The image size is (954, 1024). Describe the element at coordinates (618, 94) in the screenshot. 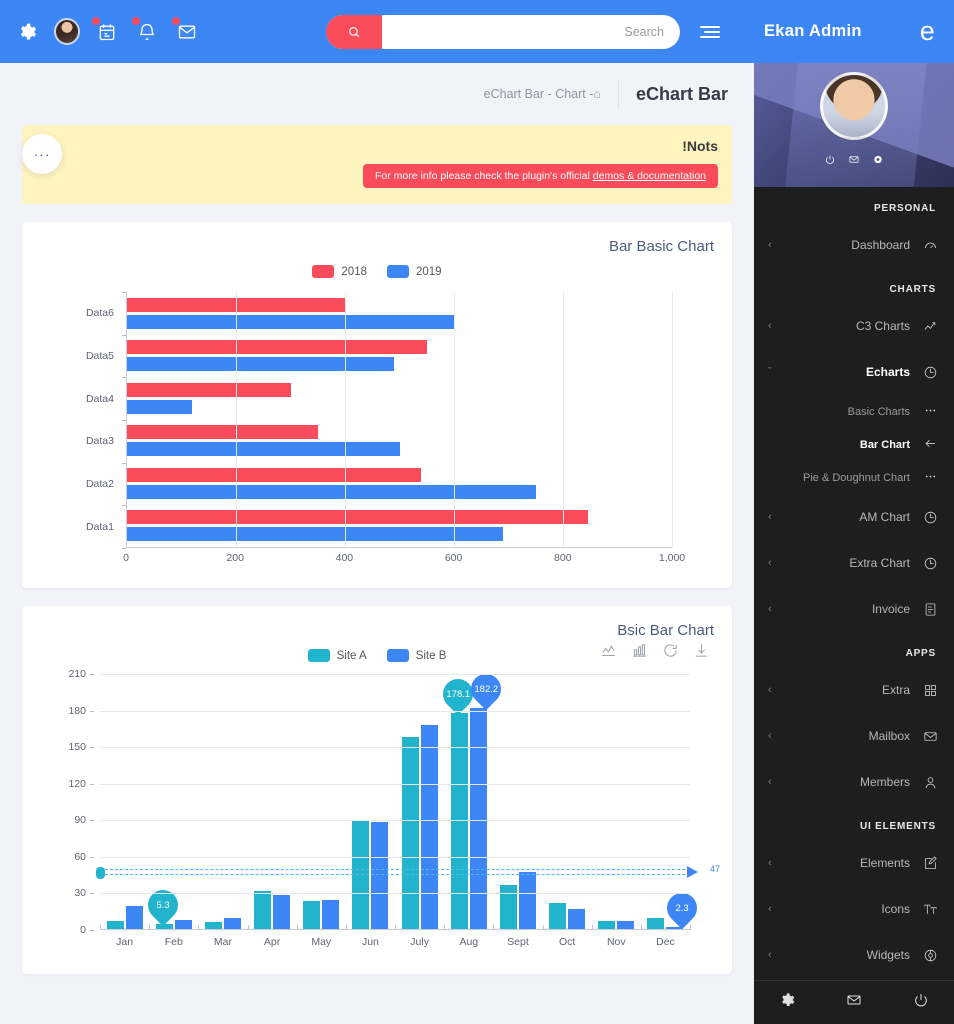

I see `breadcrumb-divider` at that location.